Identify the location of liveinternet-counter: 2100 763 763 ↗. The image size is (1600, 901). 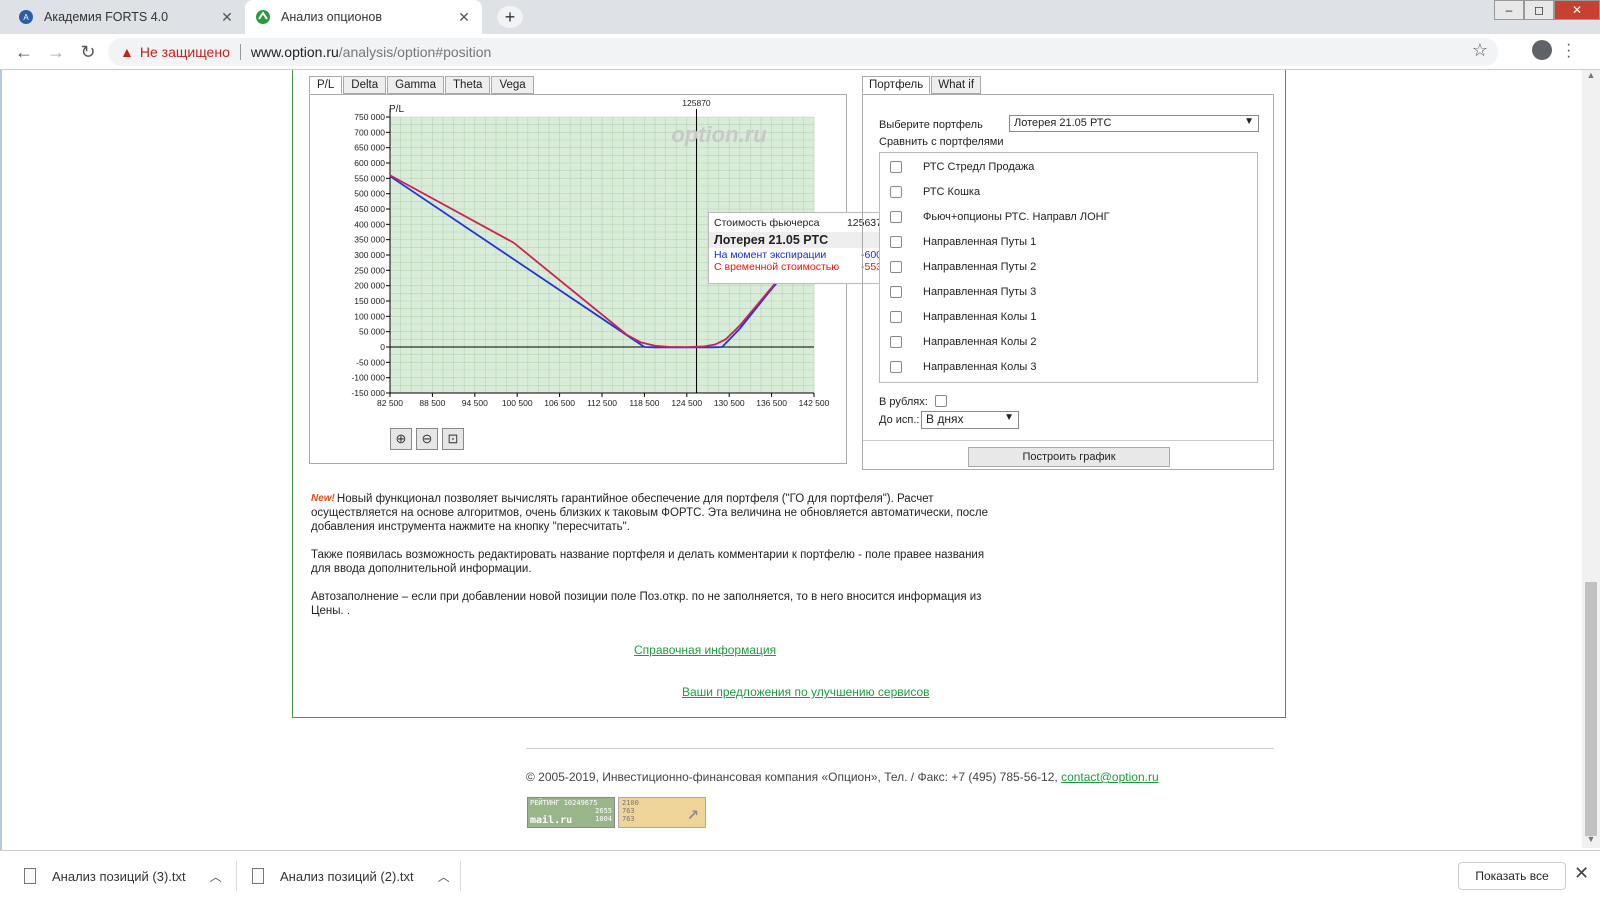
(662, 812).